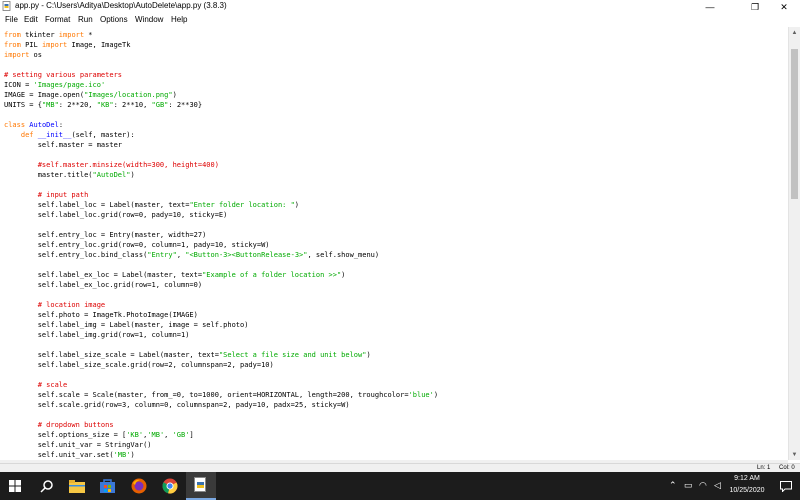  Describe the element at coordinates (764, 468) in the screenshot. I see `line-number: Ln: 1` at that location.